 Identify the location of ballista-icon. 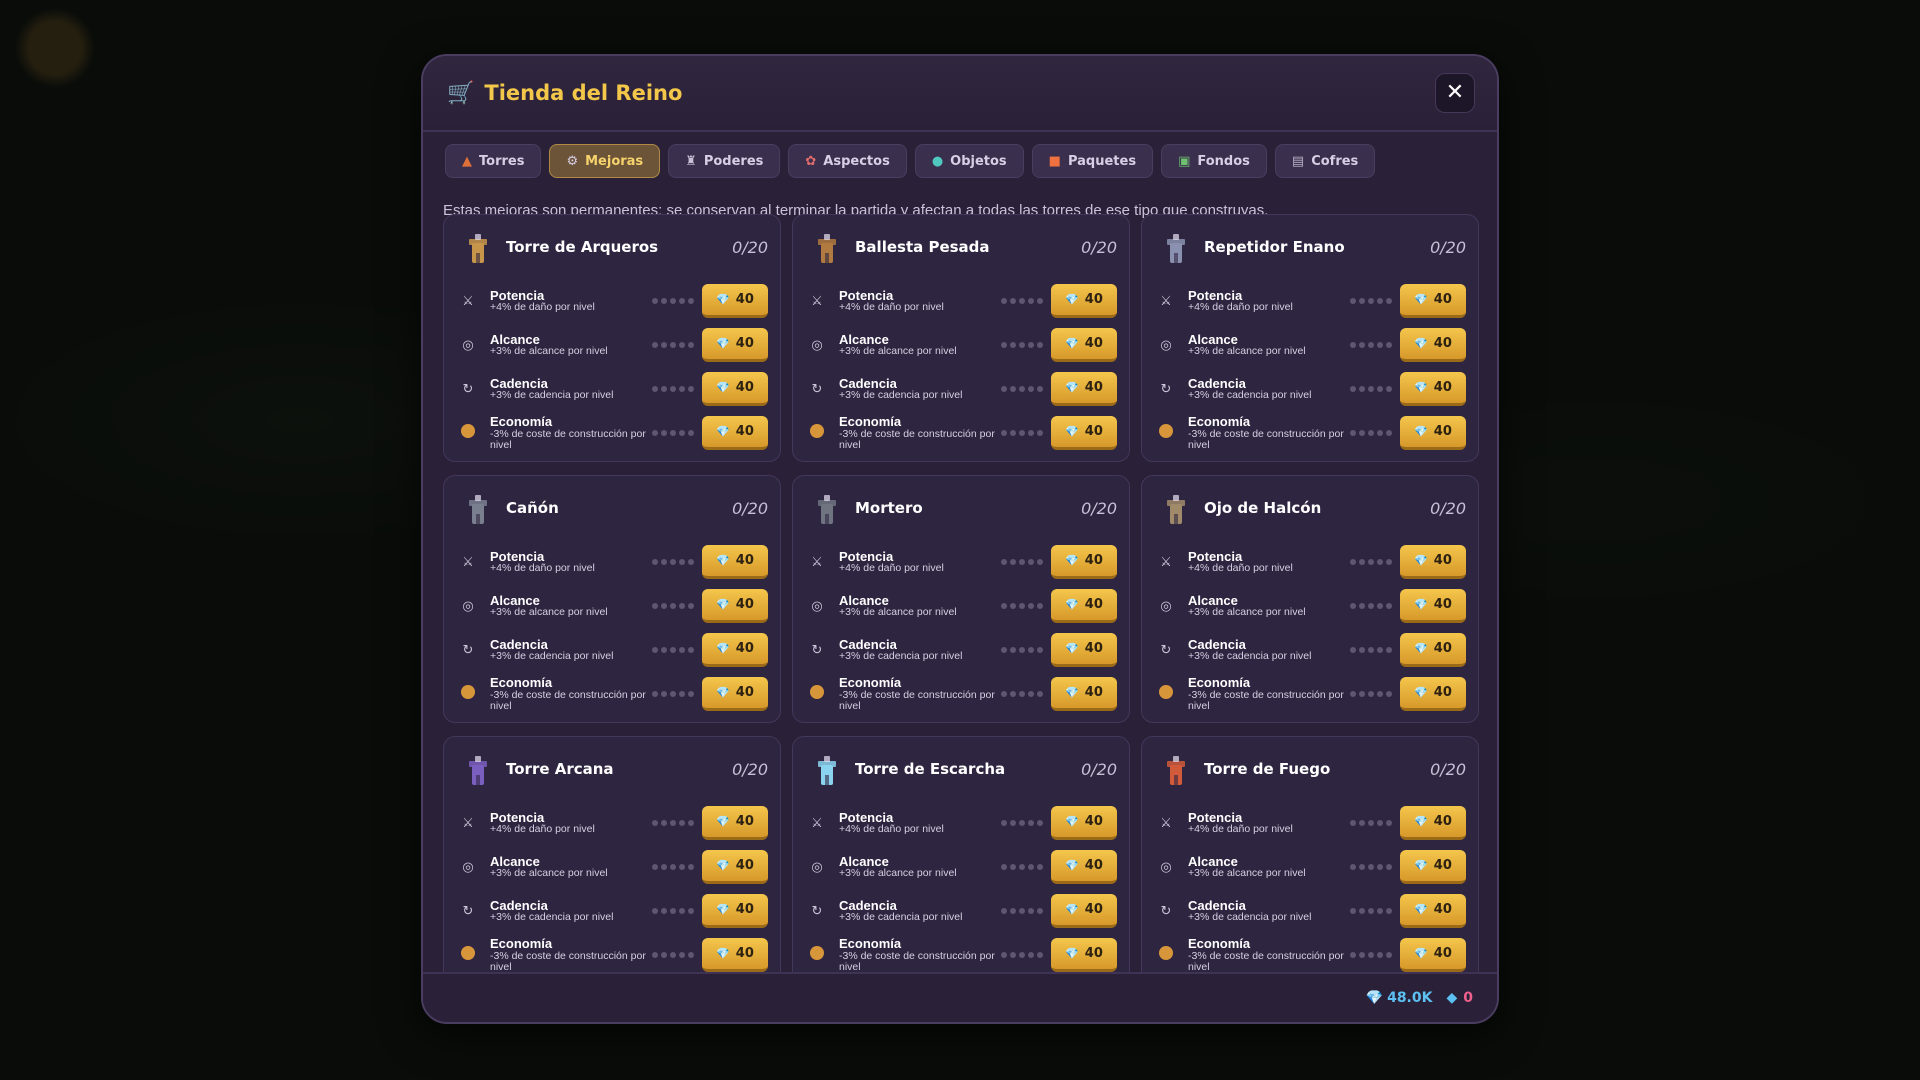
(827, 247).